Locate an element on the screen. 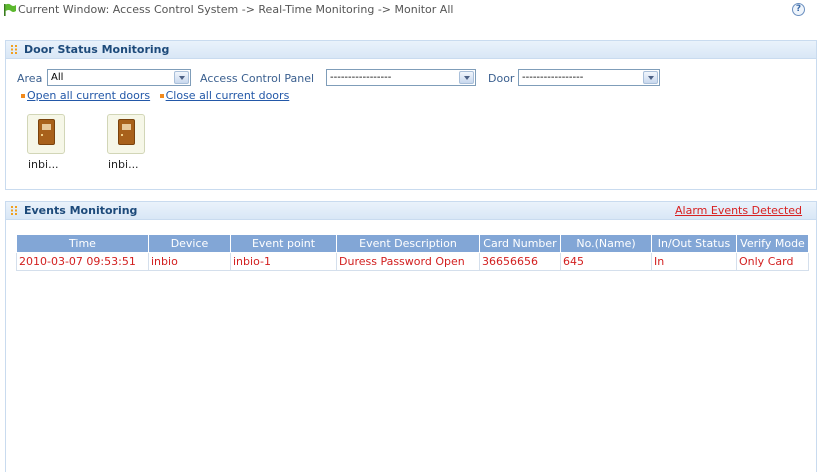 The height and width of the screenshot is (472, 818). event-time: 2010-03-07 09:53:51 is located at coordinates (82, 261).